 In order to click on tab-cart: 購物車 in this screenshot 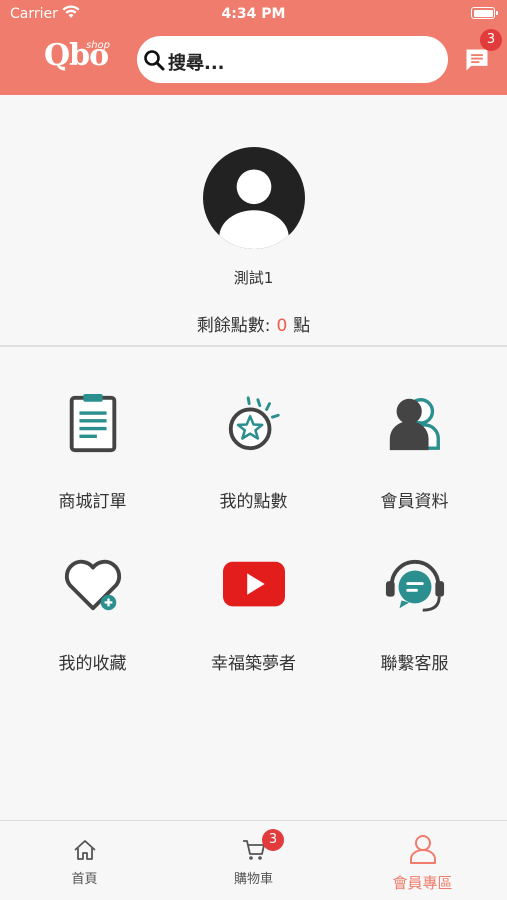, I will do `click(253, 860)`.